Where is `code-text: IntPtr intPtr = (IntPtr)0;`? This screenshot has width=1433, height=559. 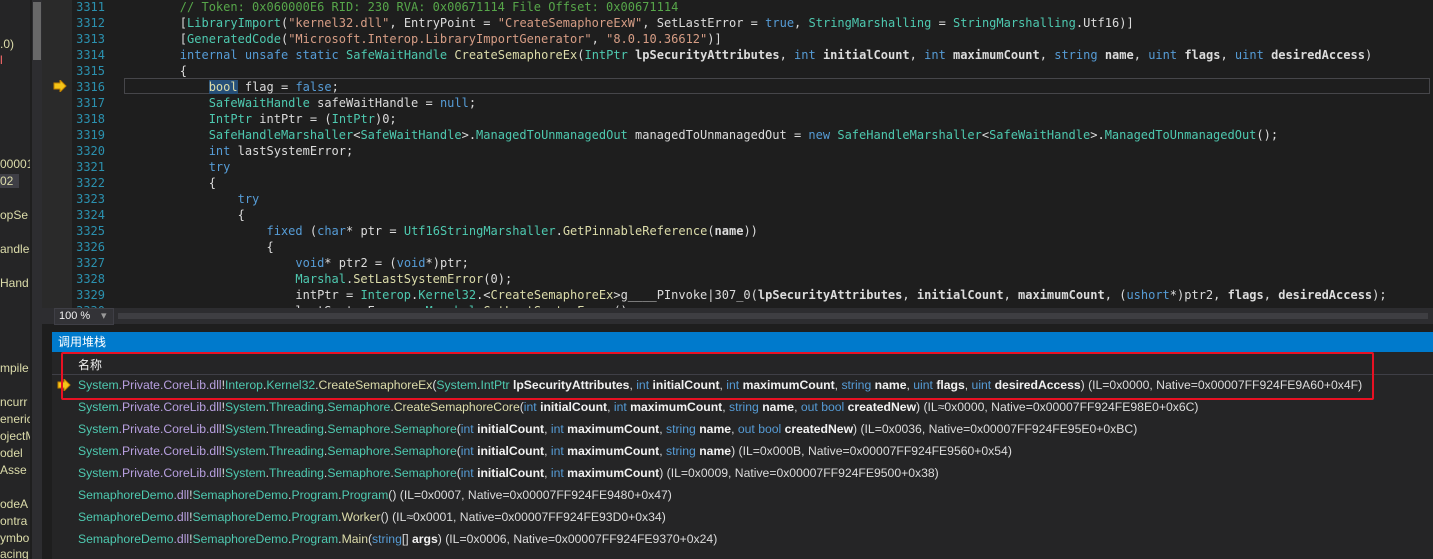
code-text: IntPtr intPtr = (IntPtr)0; is located at coordinates (259, 119).